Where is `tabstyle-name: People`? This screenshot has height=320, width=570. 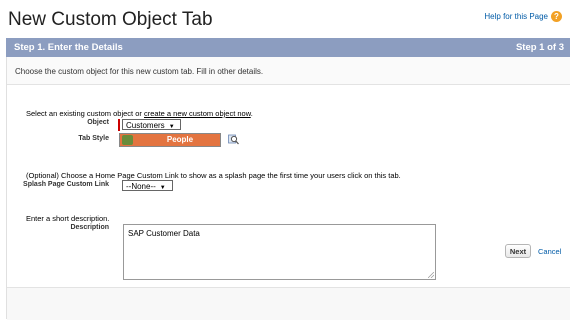
tabstyle-name: People is located at coordinates (180, 139).